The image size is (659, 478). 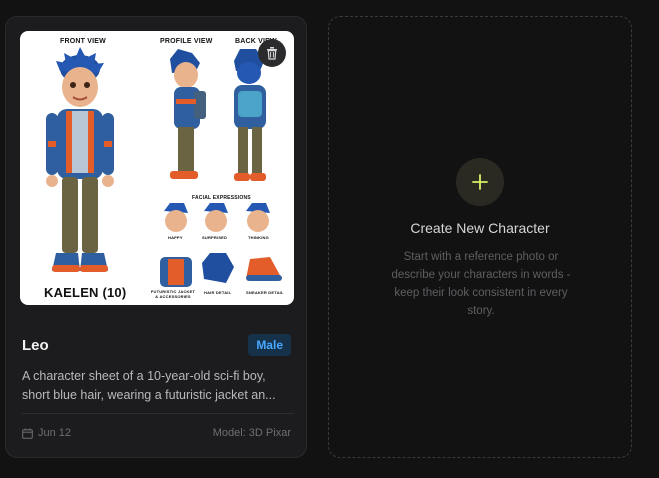 What do you see at coordinates (258, 237) in the screenshot?
I see `thinking-label: THINKING` at bounding box center [258, 237].